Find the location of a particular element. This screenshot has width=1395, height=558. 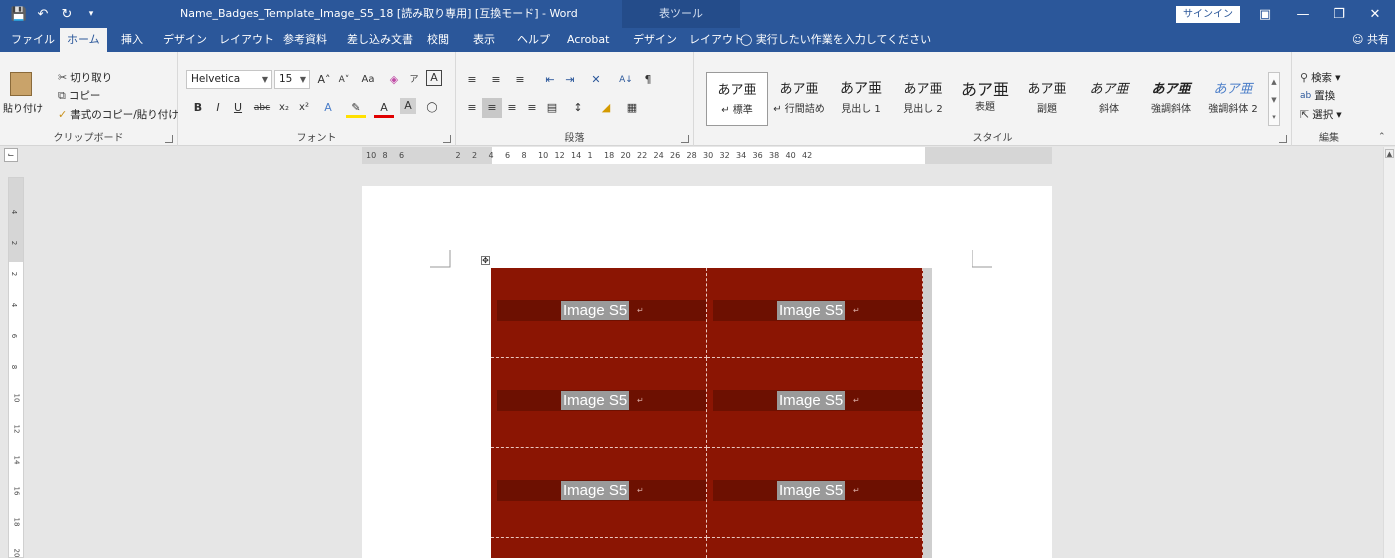

style-heading-1: あア亜 見出し 1 is located at coordinates (861, 99).